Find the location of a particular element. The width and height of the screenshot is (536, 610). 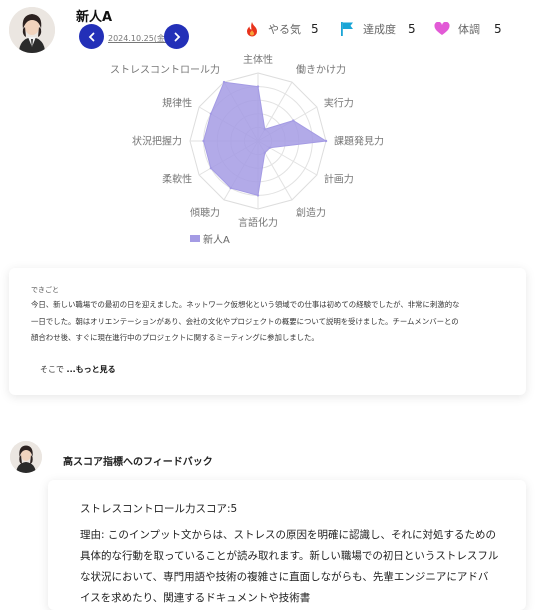

next-day-button is located at coordinates (176, 36).